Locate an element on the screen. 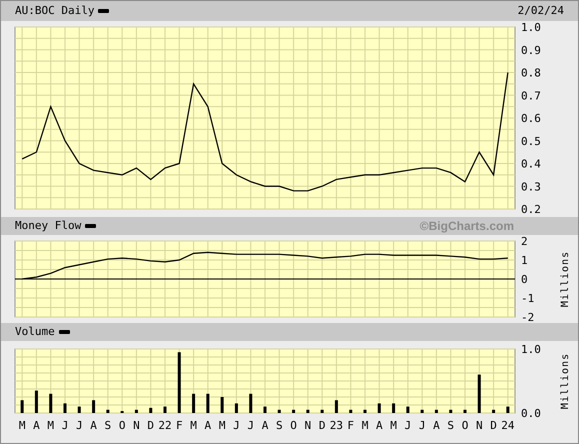  credit-text: ©BigCharts.com is located at coordinates (467, 226).